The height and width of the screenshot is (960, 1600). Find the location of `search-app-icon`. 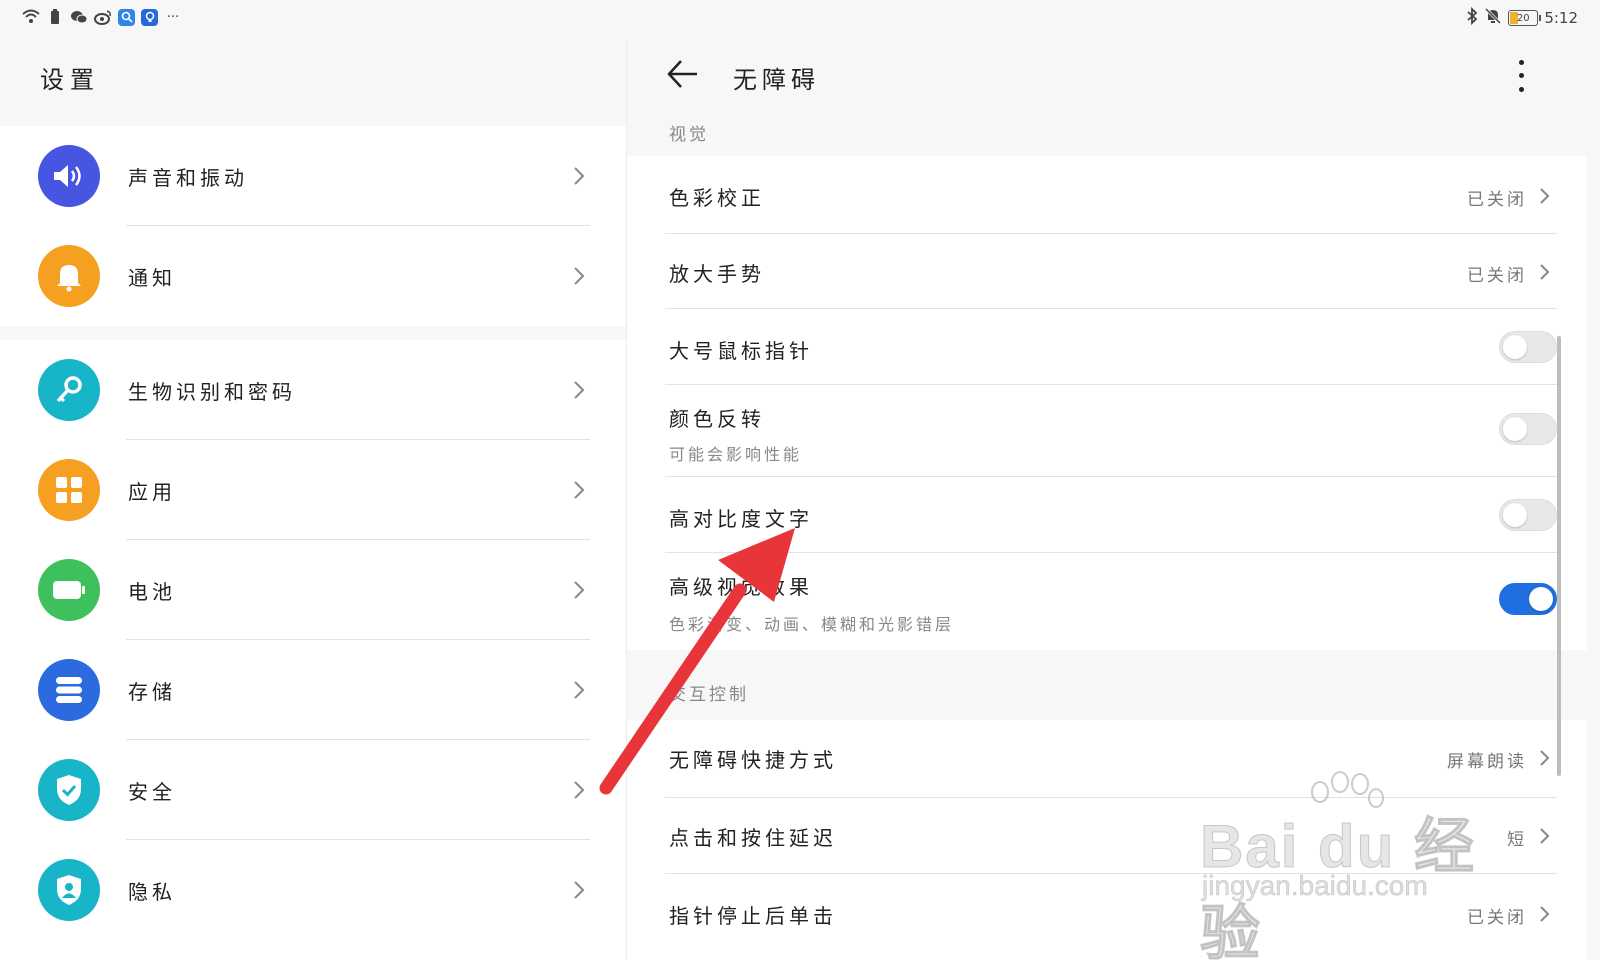

search-app-icon is located at coordinates (126, 17).